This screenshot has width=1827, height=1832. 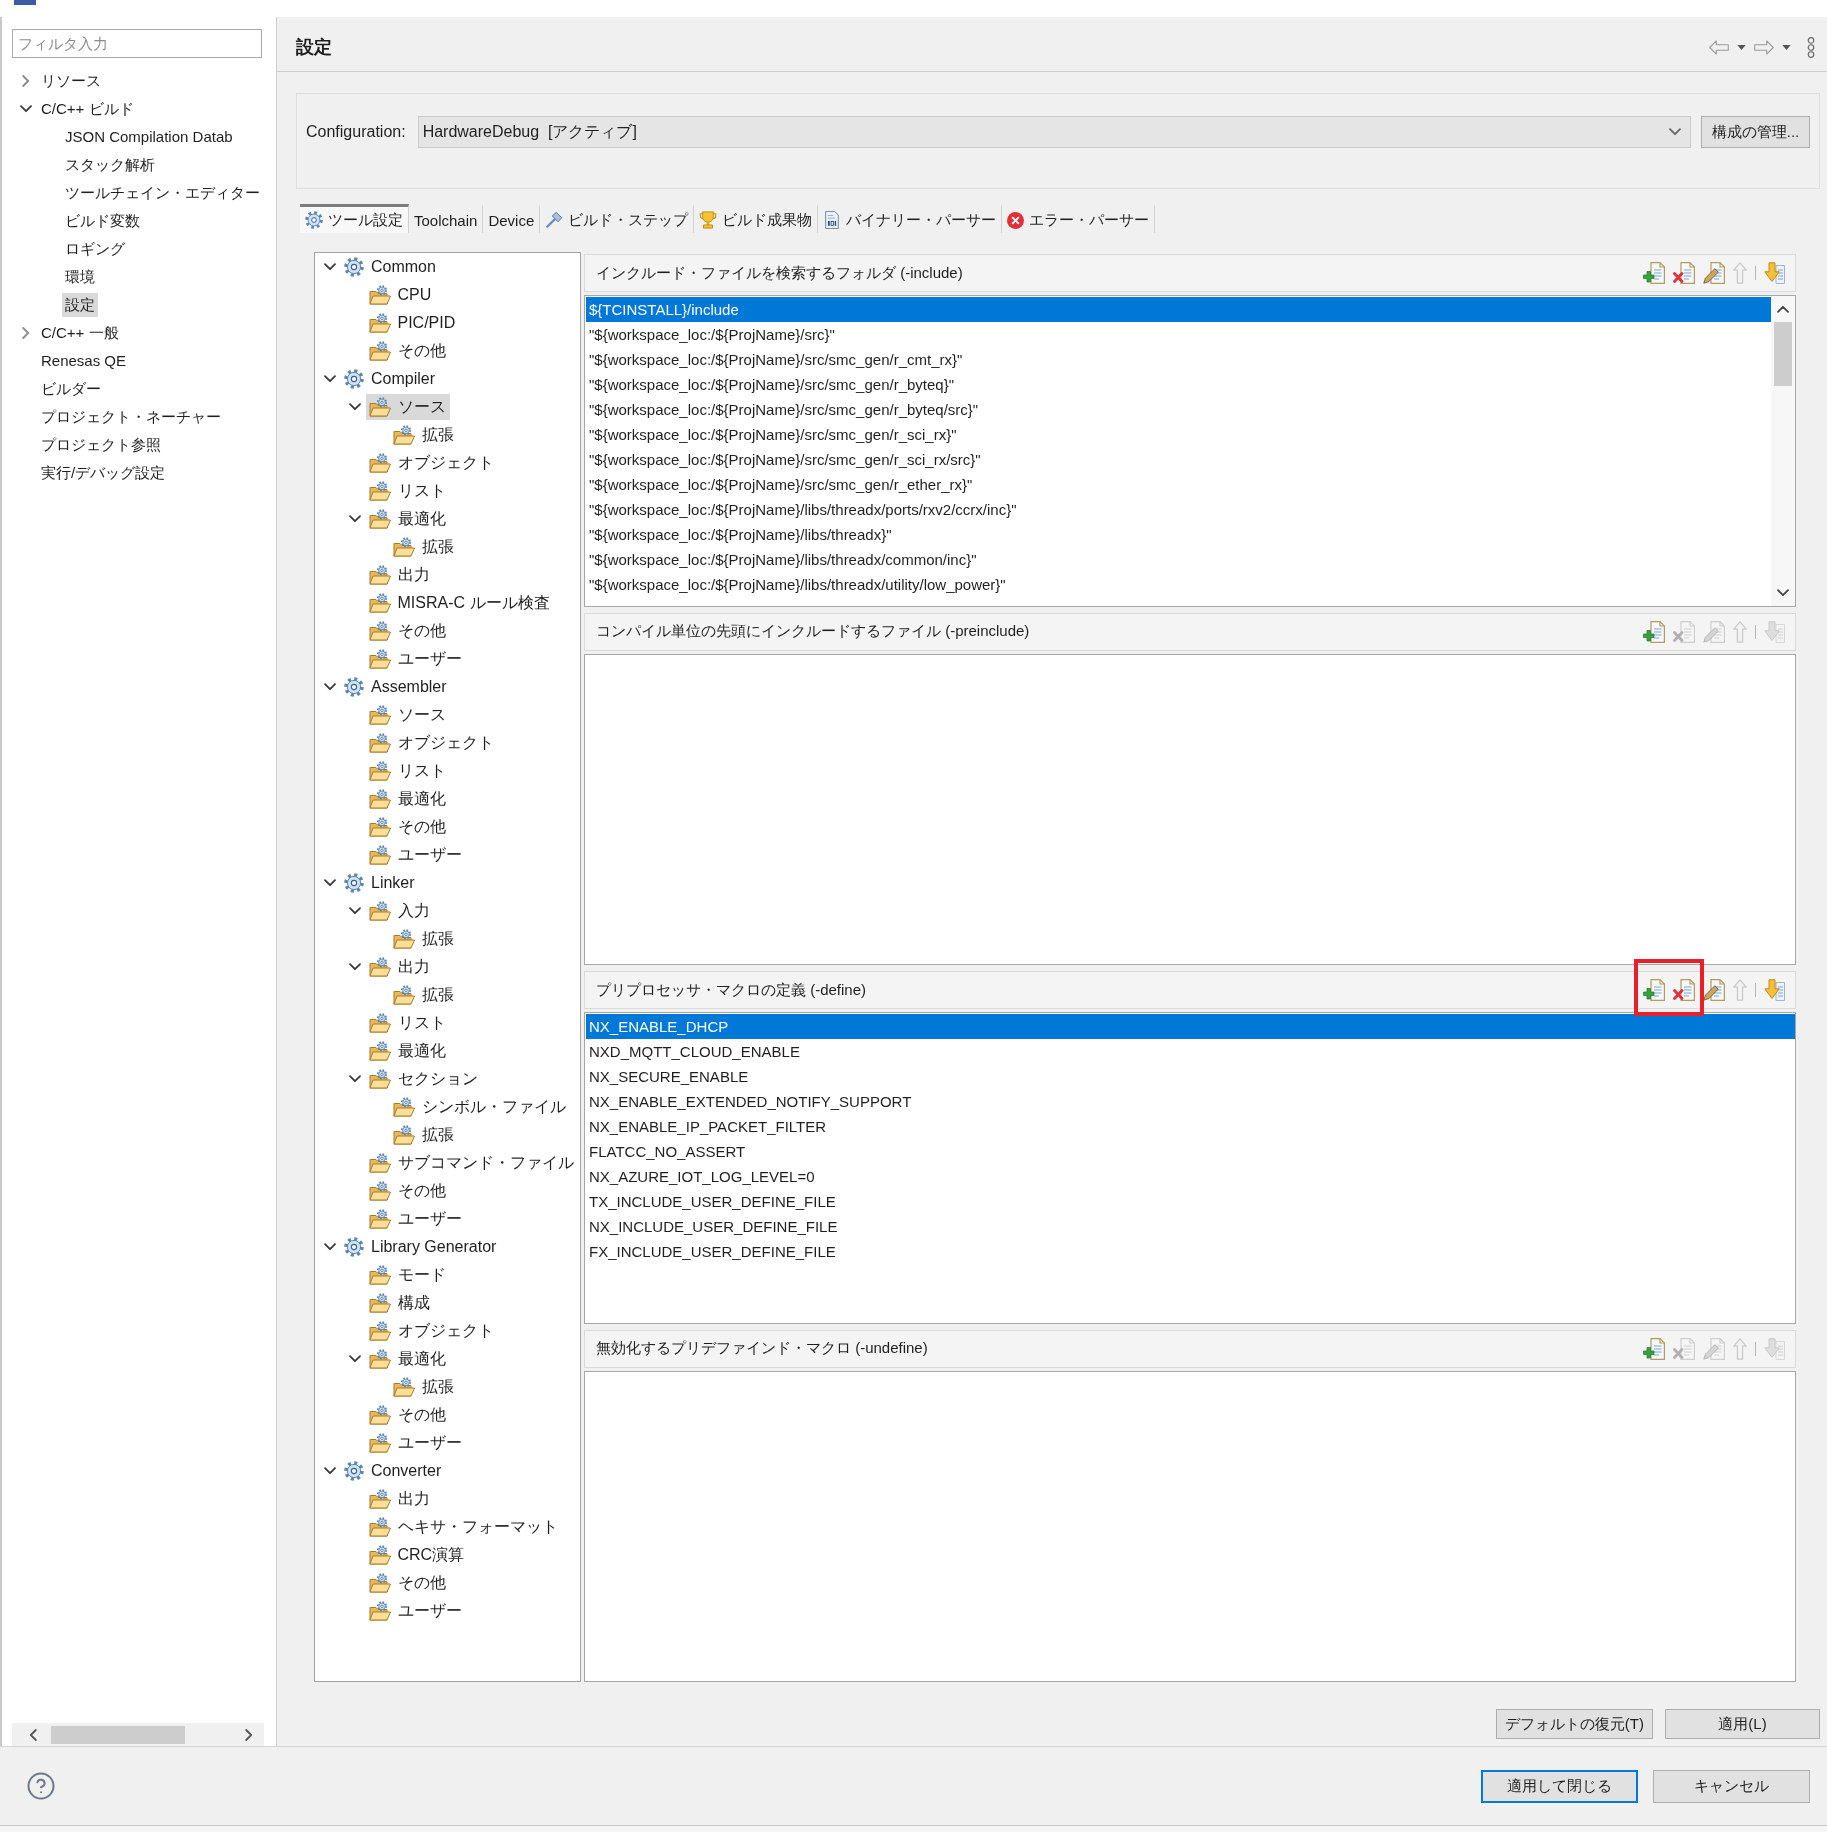 What do you see at coordinates (1731, 1786) in the screenshot?
I see `cancel-button: キャンセル` at bounding box center [1731, 1786].